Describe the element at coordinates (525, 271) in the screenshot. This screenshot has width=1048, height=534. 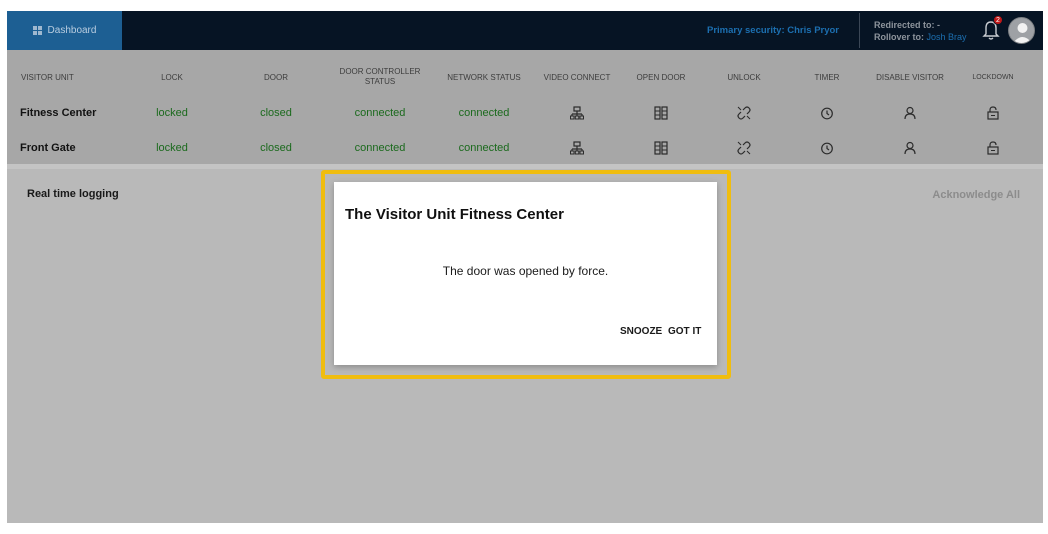
I see `dialog-message: The door was opened by force.` at that location.